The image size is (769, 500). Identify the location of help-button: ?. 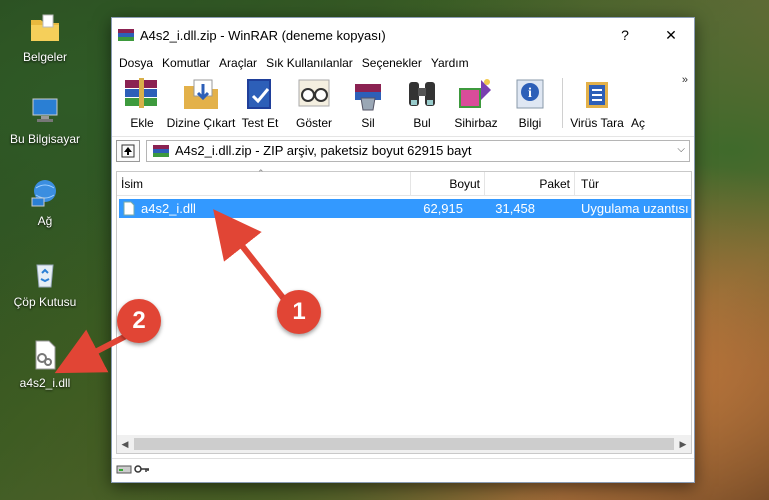
(625, 35).